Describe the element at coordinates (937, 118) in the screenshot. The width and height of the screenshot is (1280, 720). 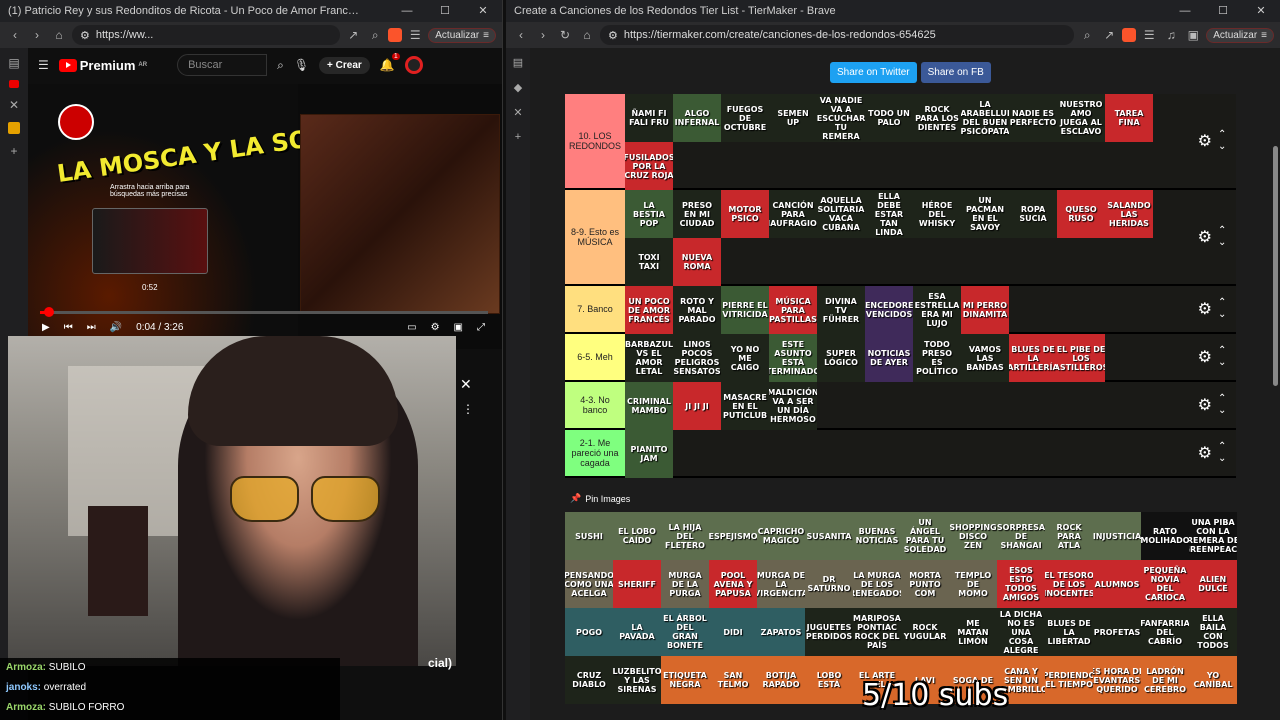
I see `song-tile: ROCK PARA LOS DIENTES` at that location.